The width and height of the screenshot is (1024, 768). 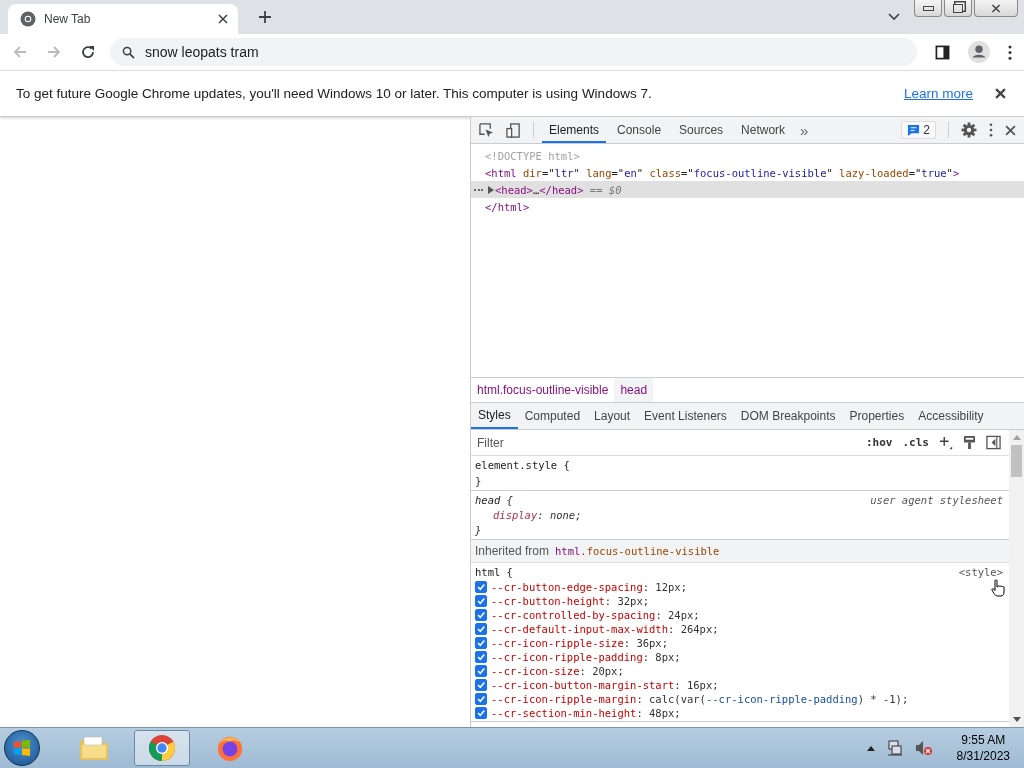 I want to click on rule-source: user agent stylesheet, so click(x=936, y=500).